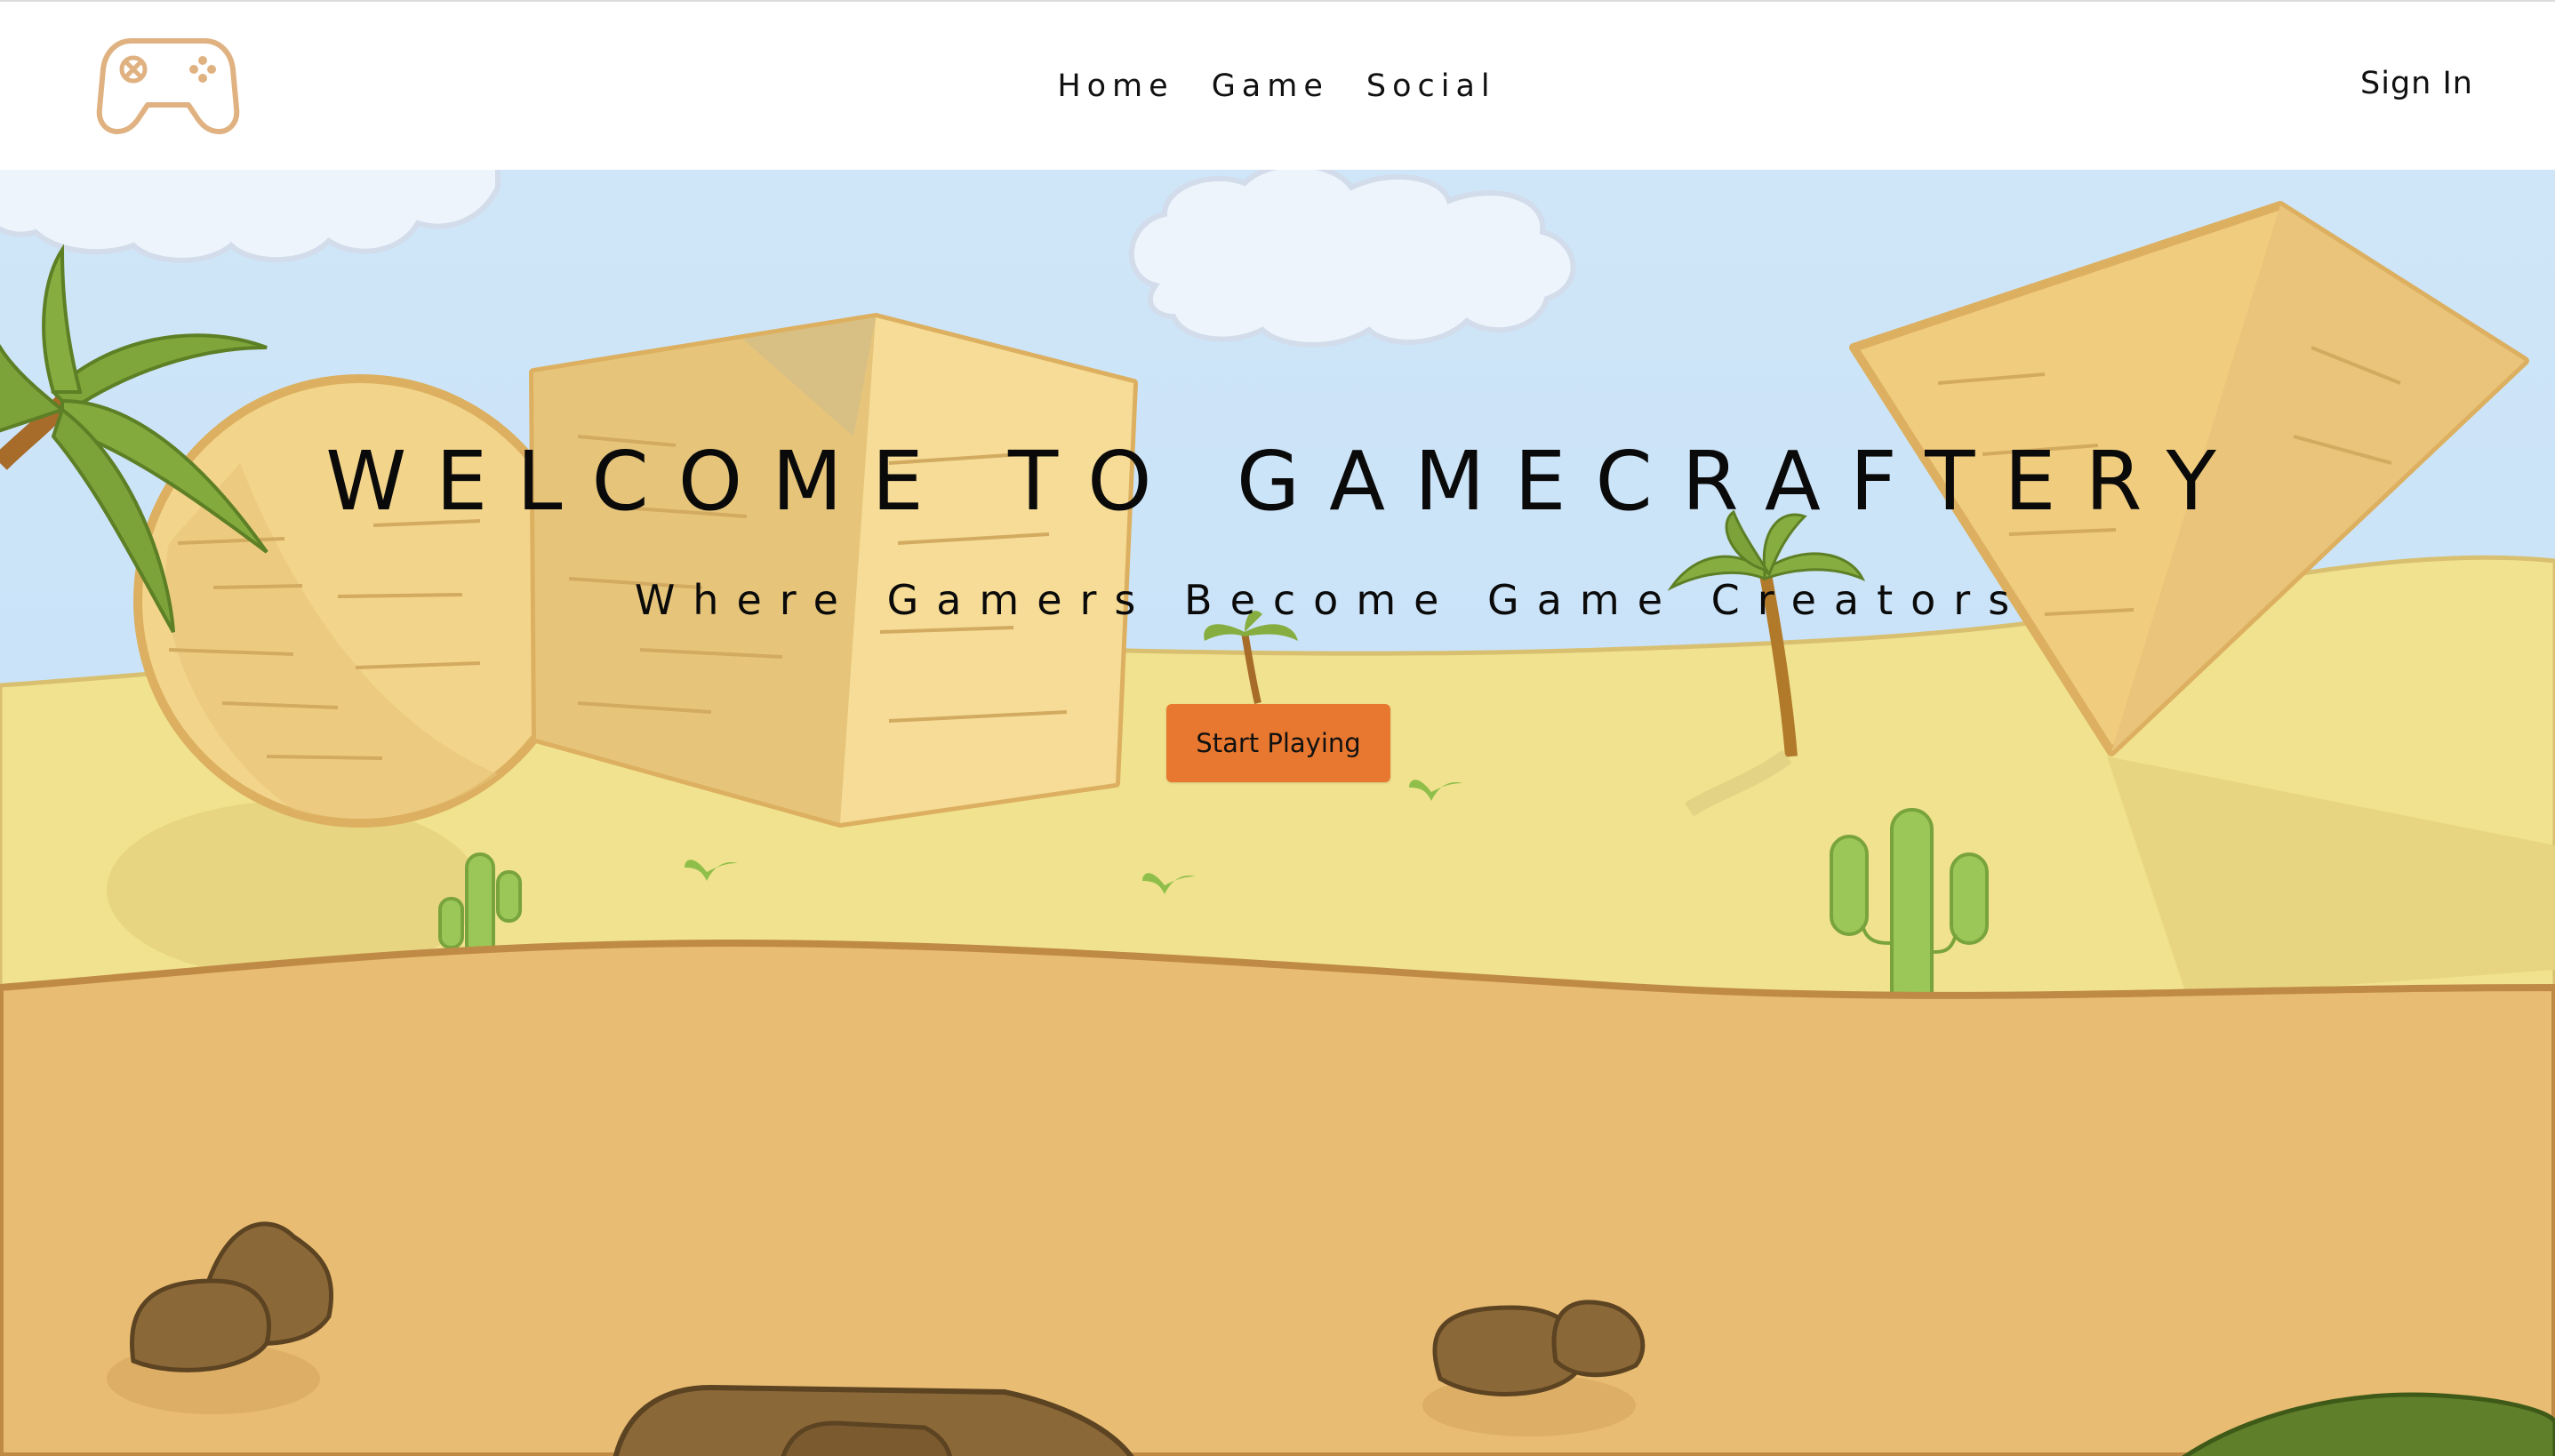 The height and width of the screenshot is (1456, 2555). What do you see at coordinates (2416, 83) in the screenshot?
I see `sign-in-link: Sign In` at bounding box center [2416, 83].